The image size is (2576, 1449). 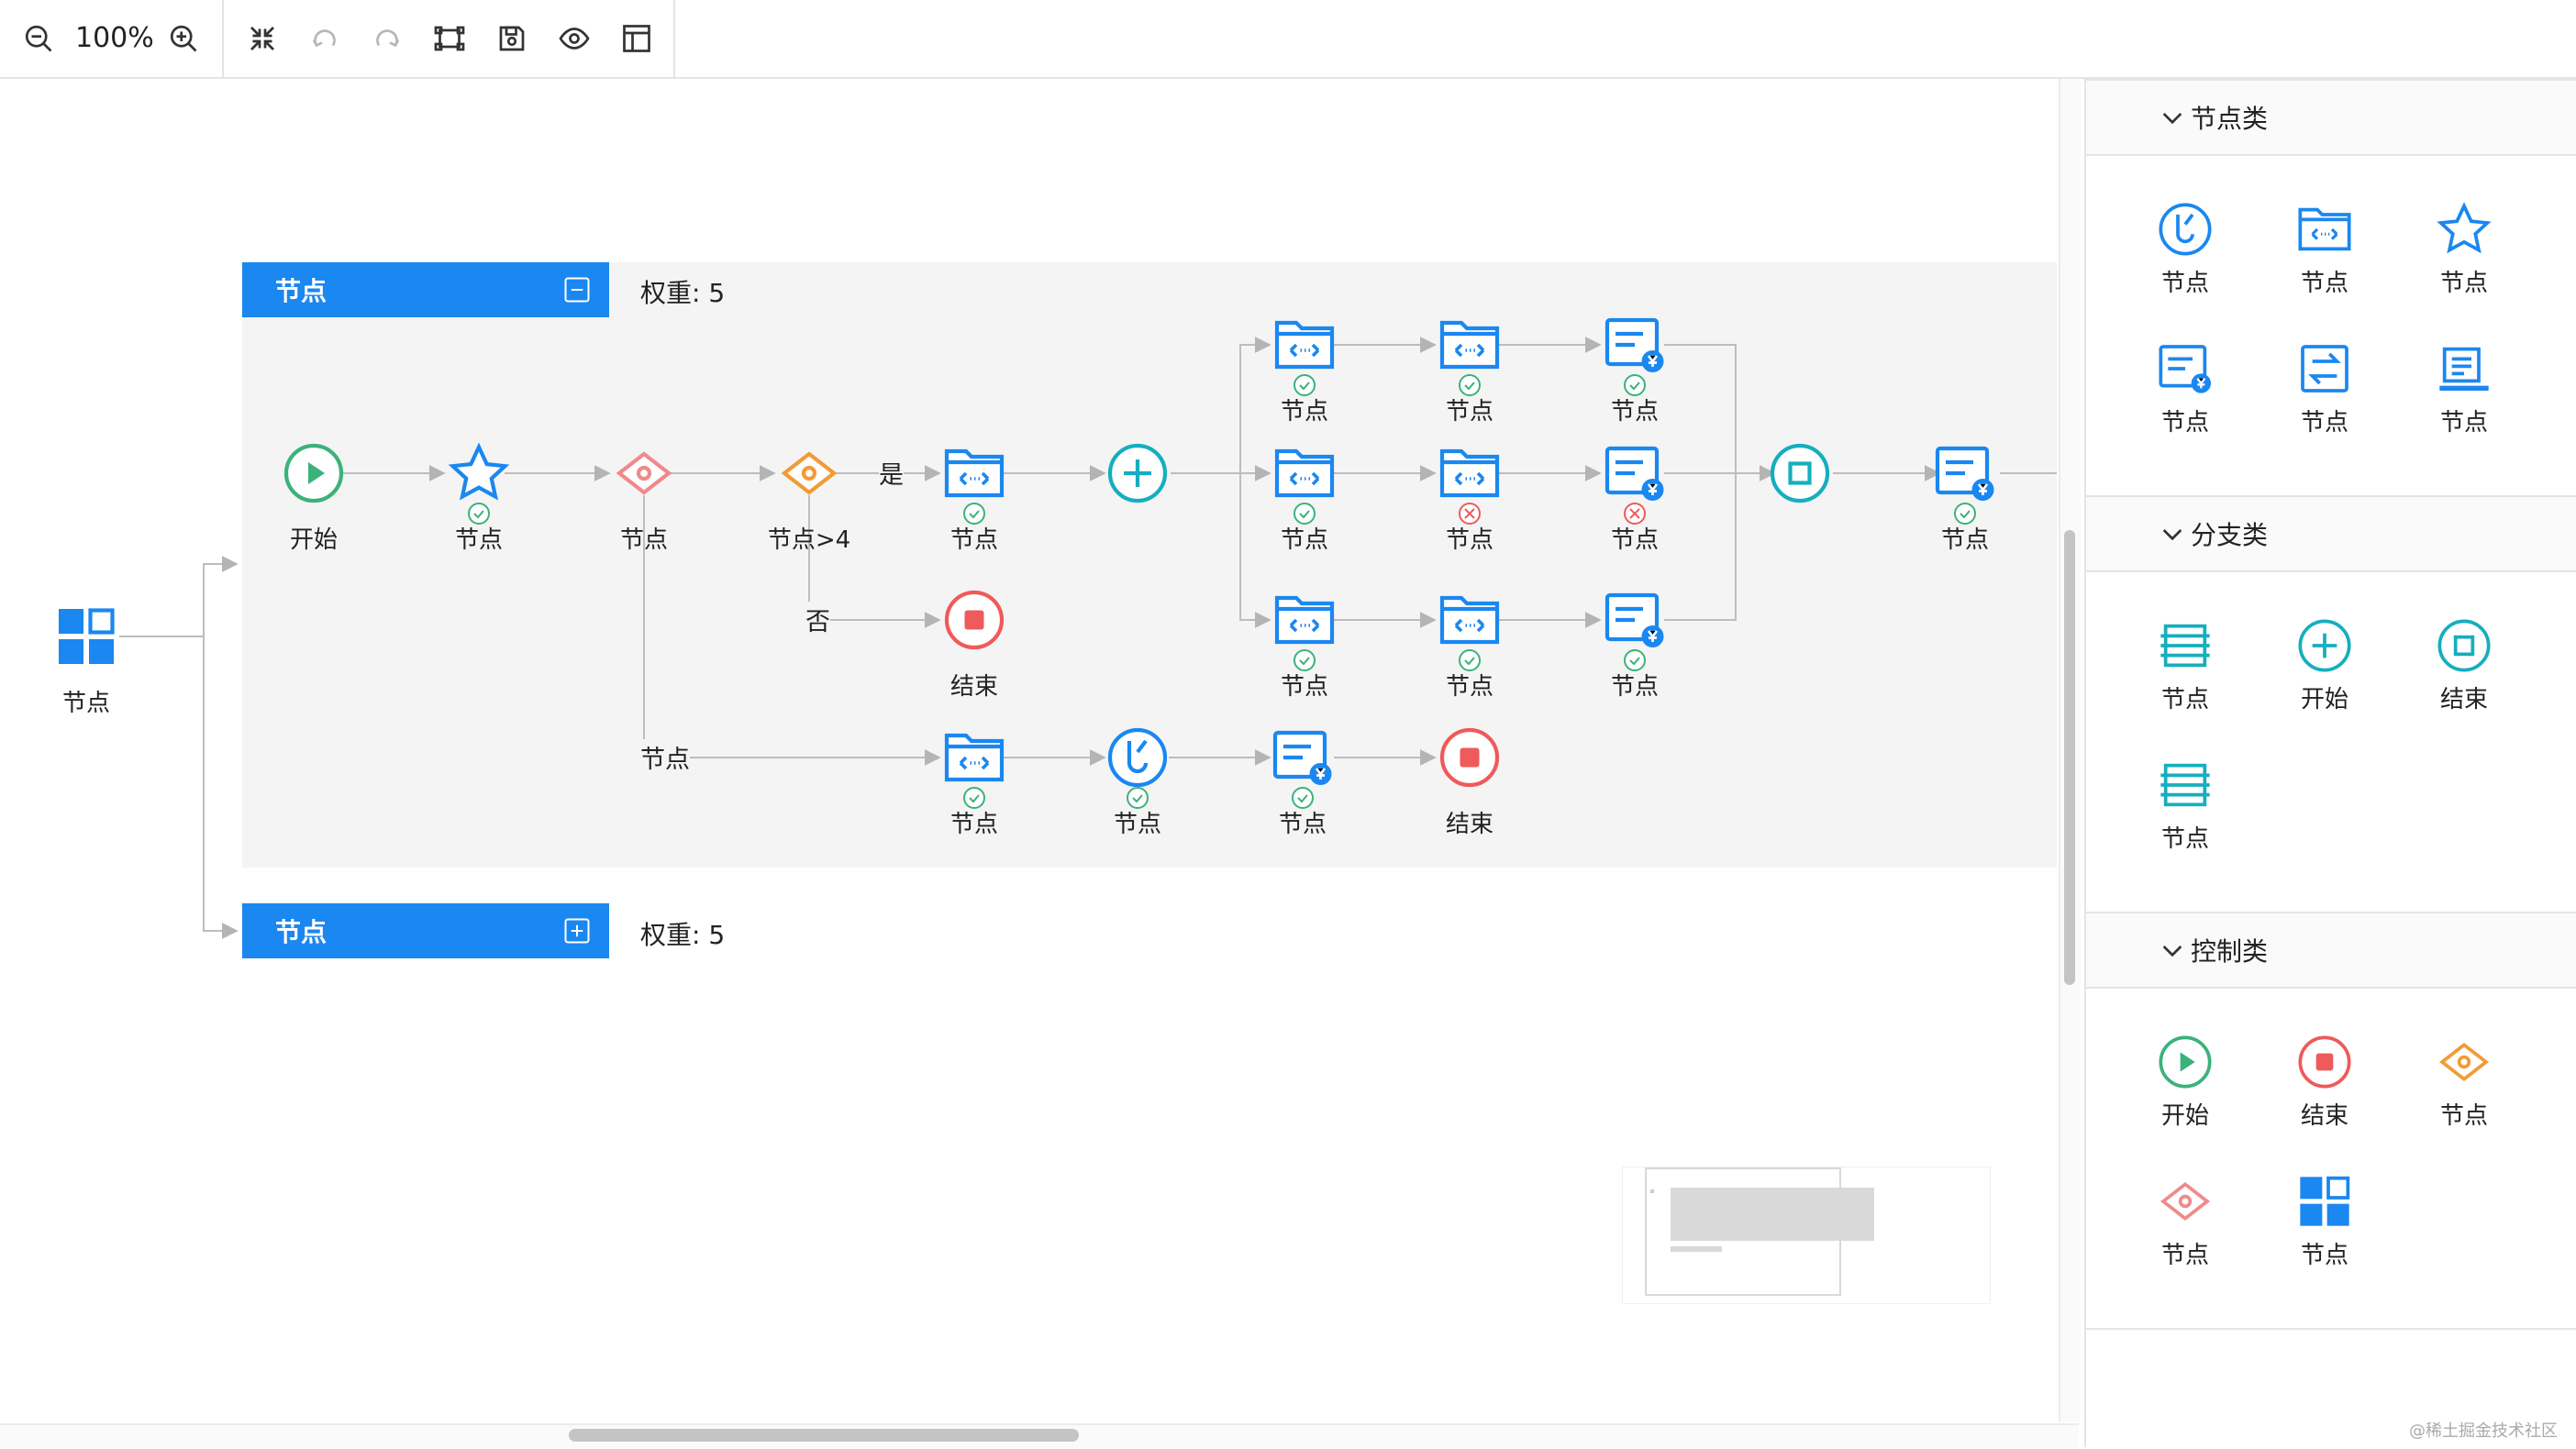 What do you see at coordinates (2324, 369) in the screenshot?
I see `transfer-icon` at bounding box center [2324, 369].